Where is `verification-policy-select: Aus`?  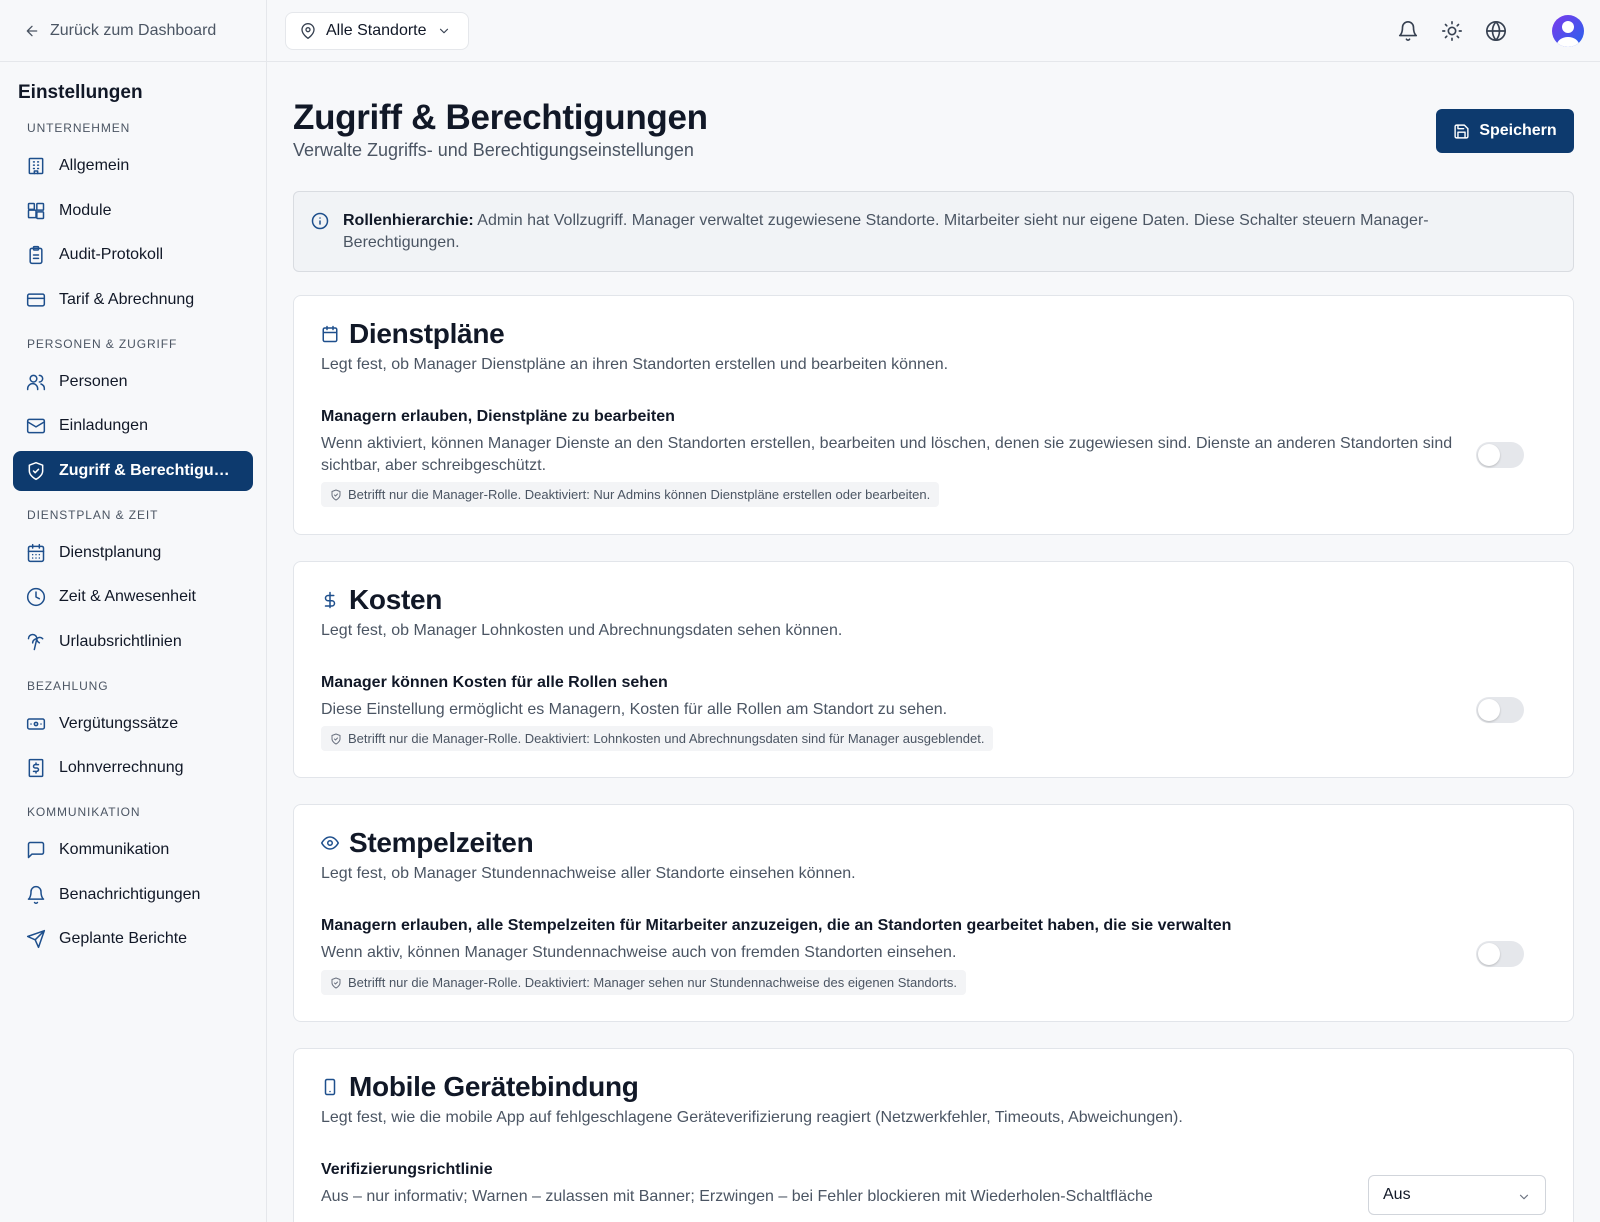
verification-policy-select: Aus is located at coordinates (1457, 1195).